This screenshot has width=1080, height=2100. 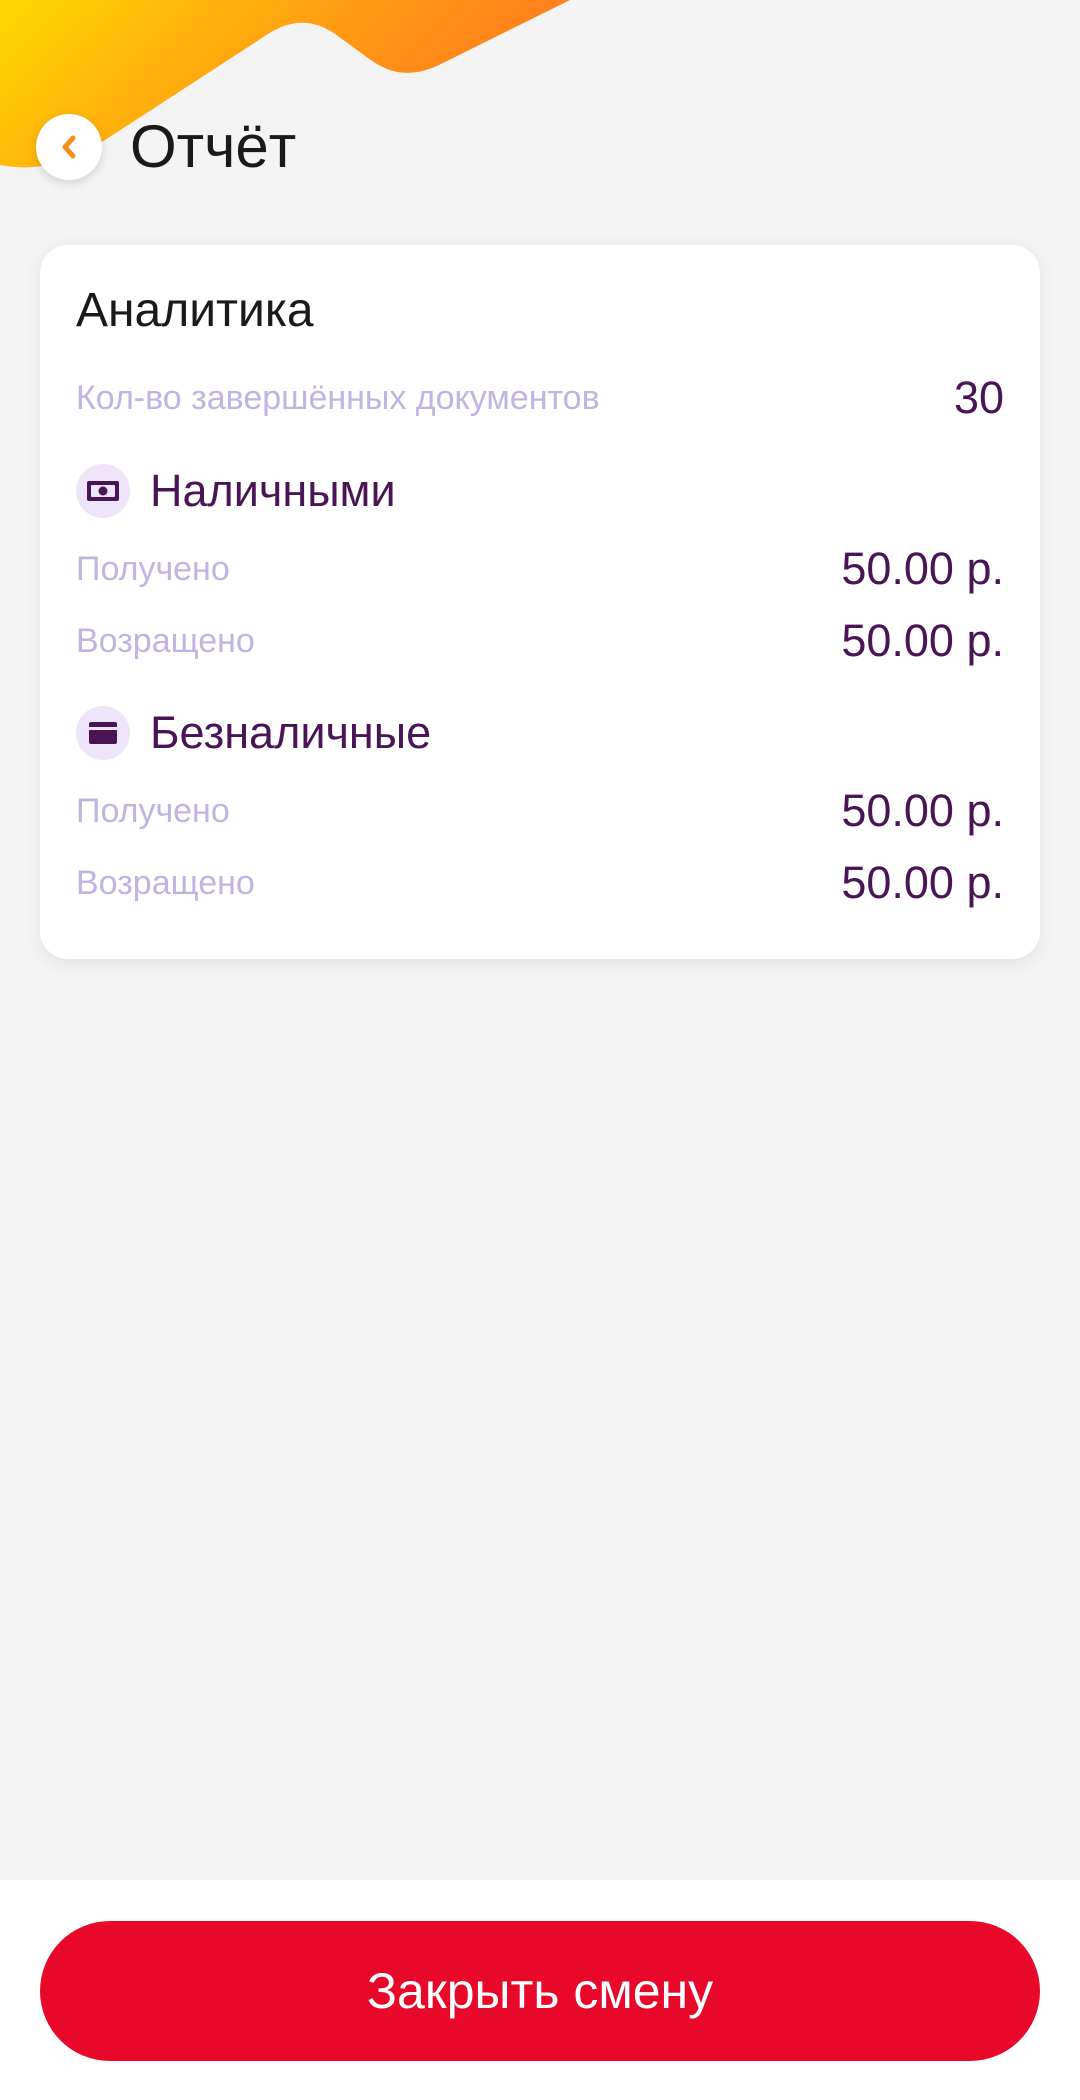 I want to click on cash-icon, so click(x=103, y=491).